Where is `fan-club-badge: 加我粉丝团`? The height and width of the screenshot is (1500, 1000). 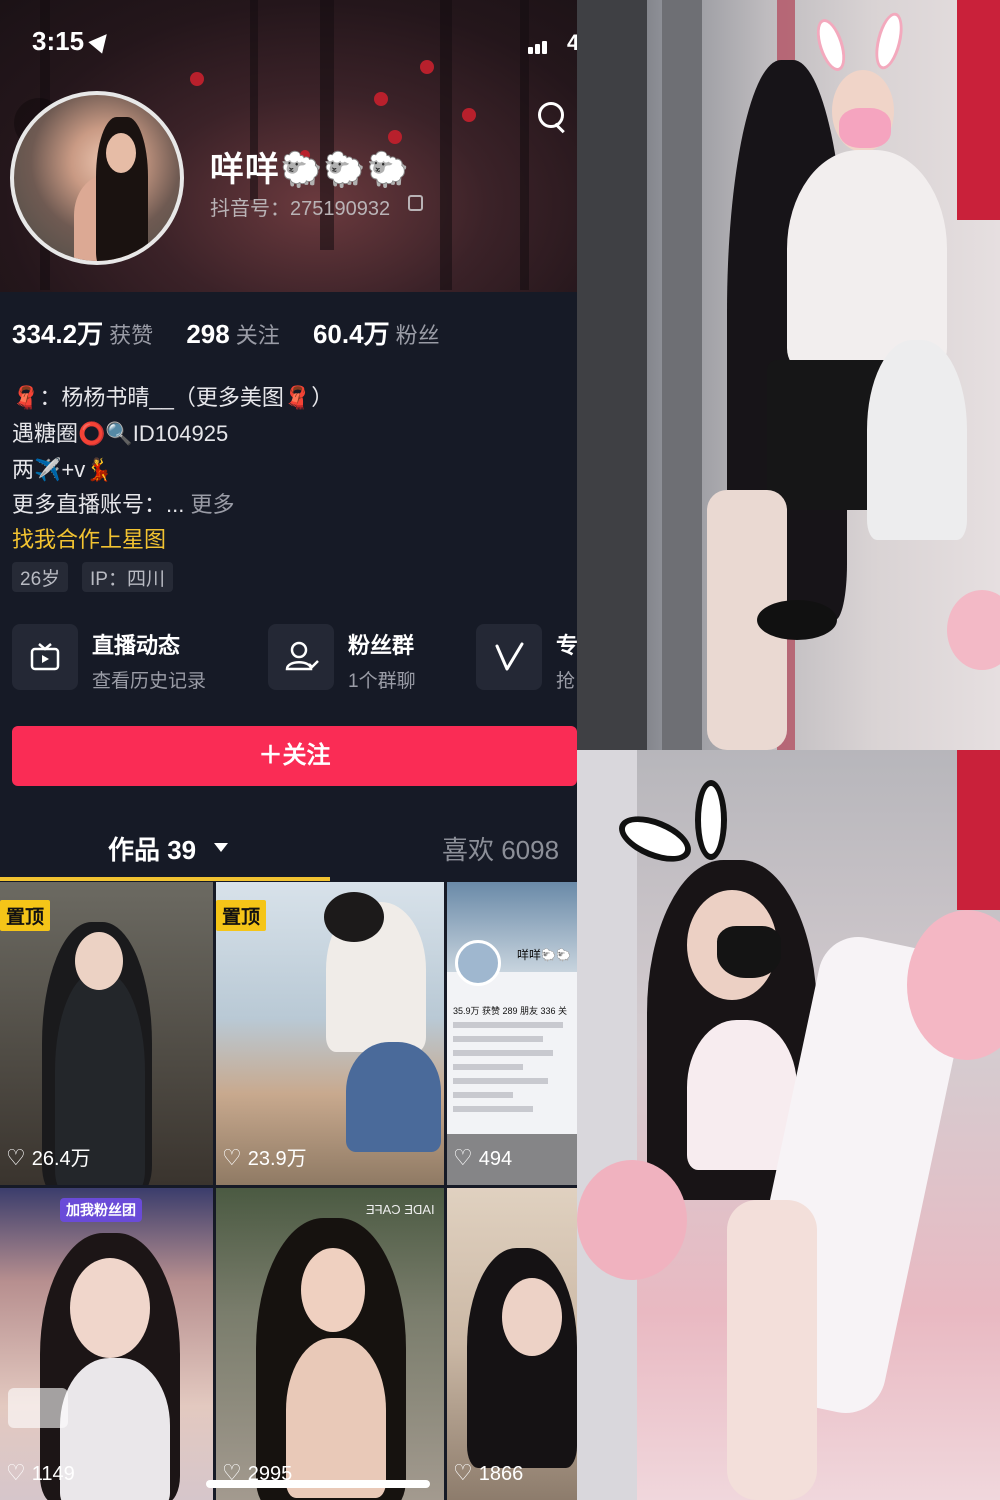
fan-club-badge: 加我粉丝团 is located at coordinates (101, 1210).